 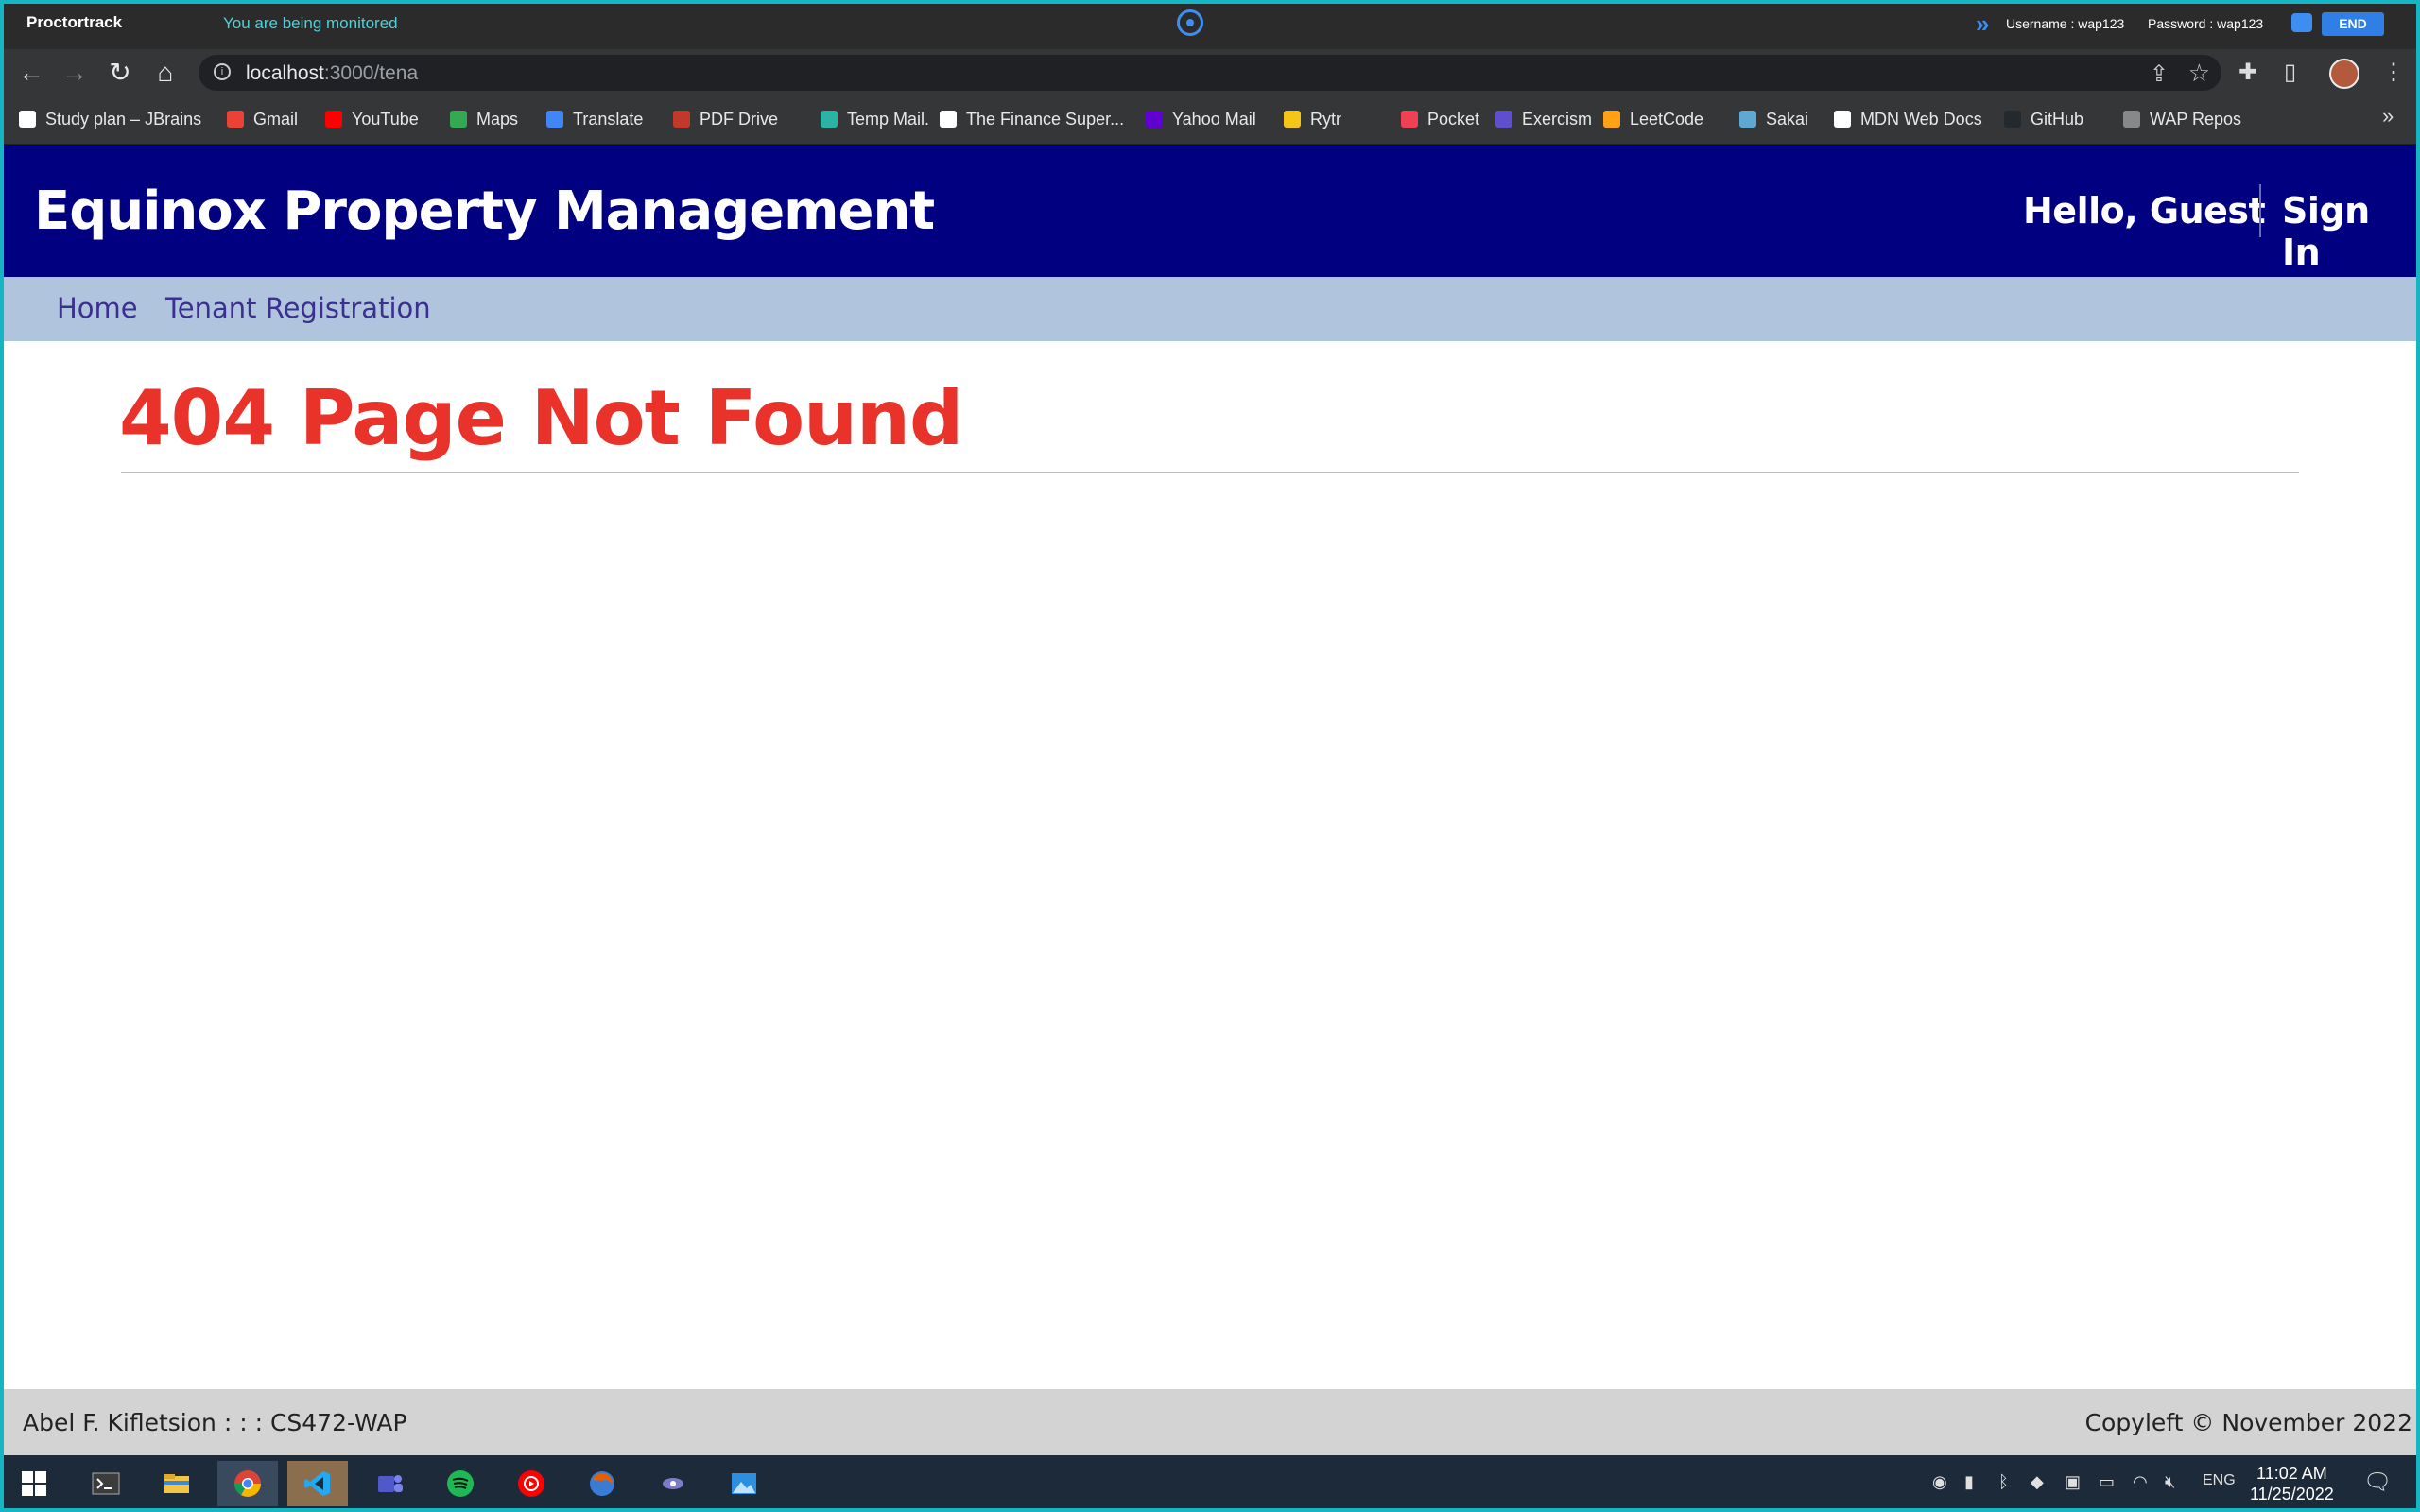 I want to click on bookmark-item: YouTube, so click(x=372, y=119).